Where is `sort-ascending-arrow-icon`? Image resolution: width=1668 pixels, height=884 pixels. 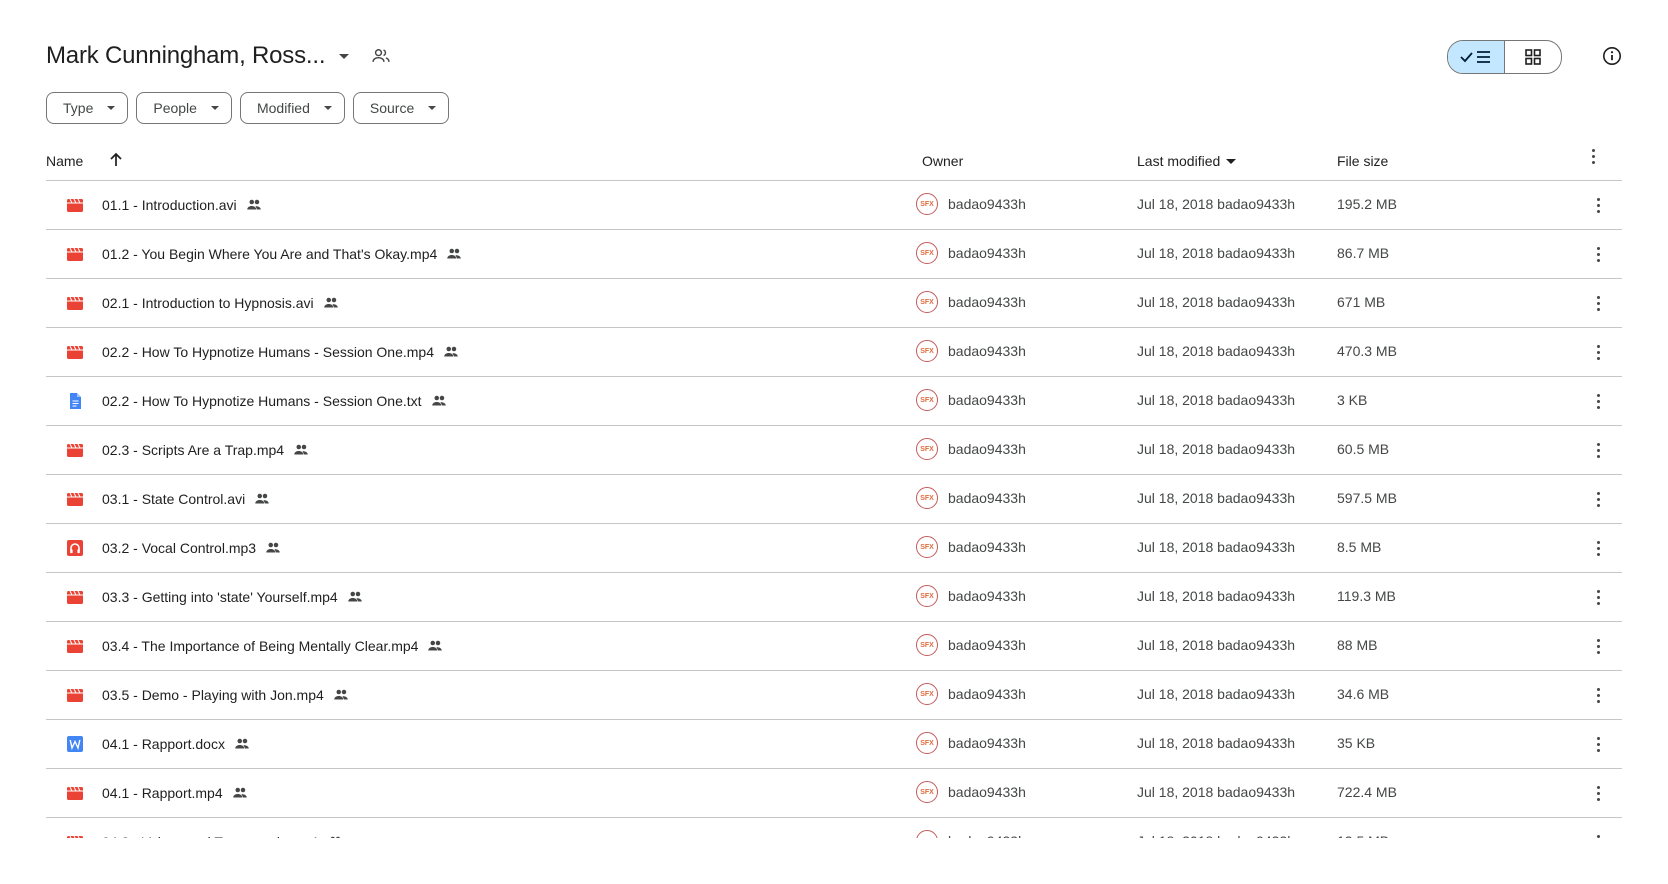 sort-ascending-arrow-icon is located at coordinates (116, 160).